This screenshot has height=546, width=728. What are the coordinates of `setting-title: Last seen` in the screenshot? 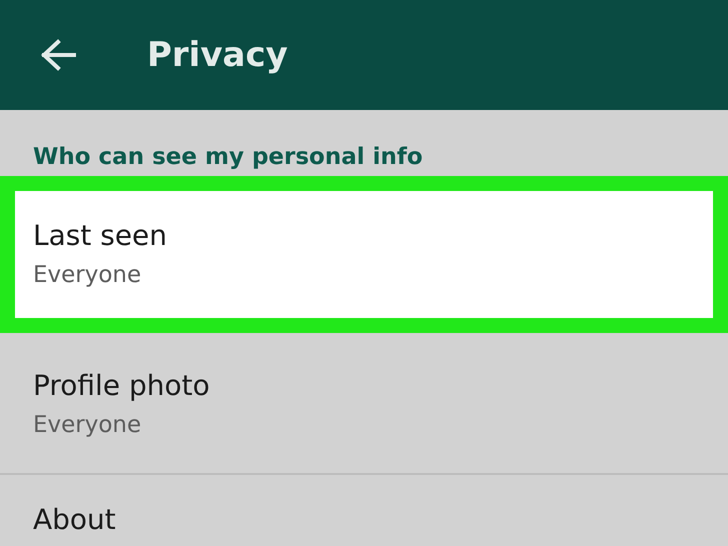 It's located at (100, 235).